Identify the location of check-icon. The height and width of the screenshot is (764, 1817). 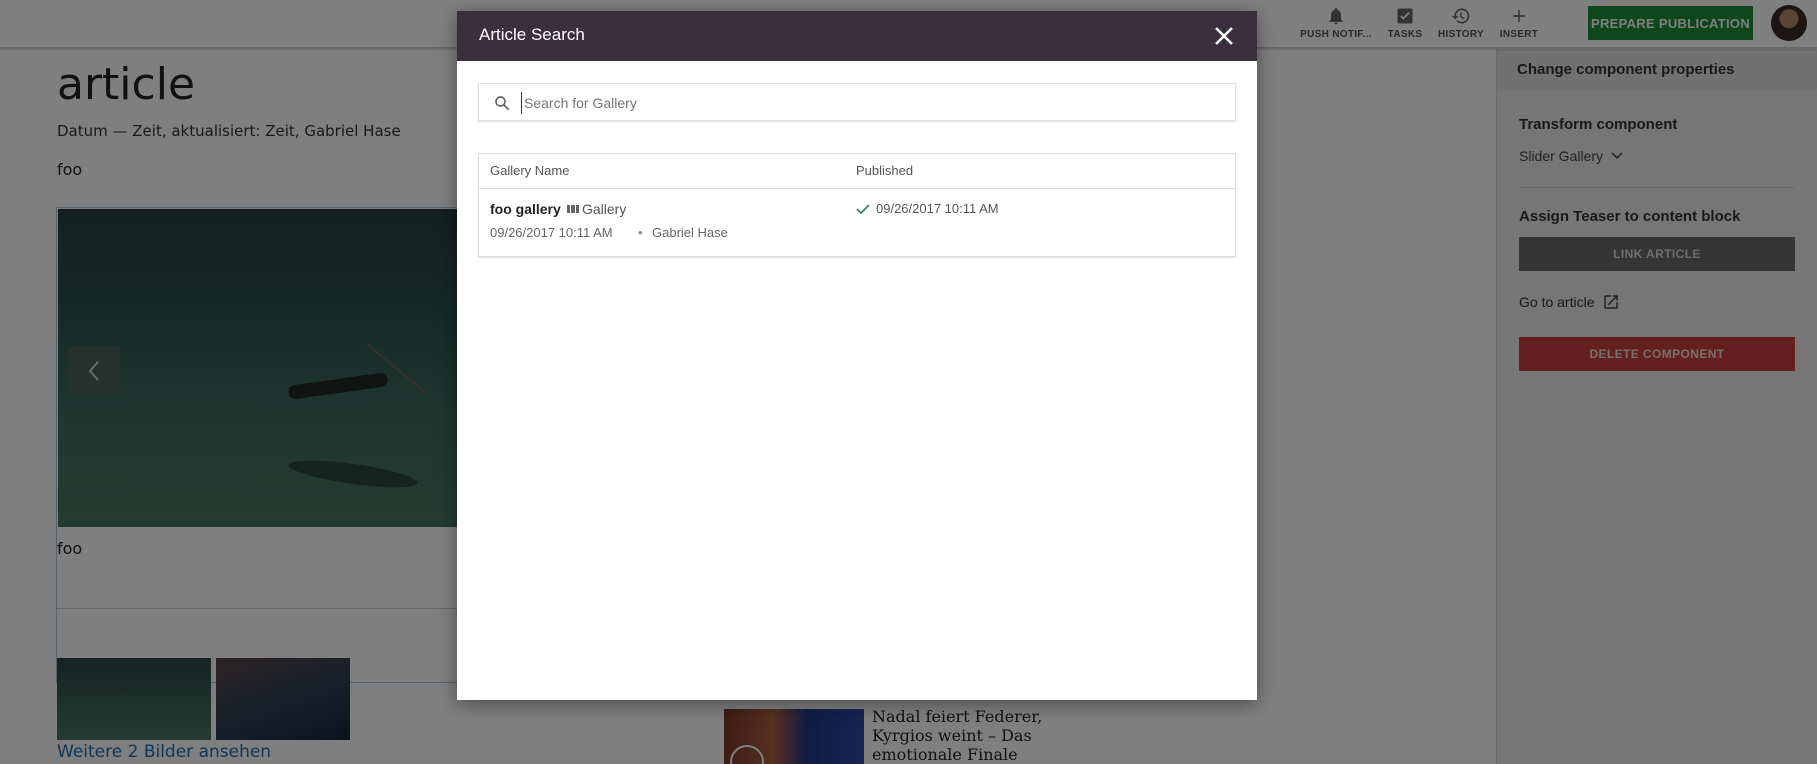
(863, 208).